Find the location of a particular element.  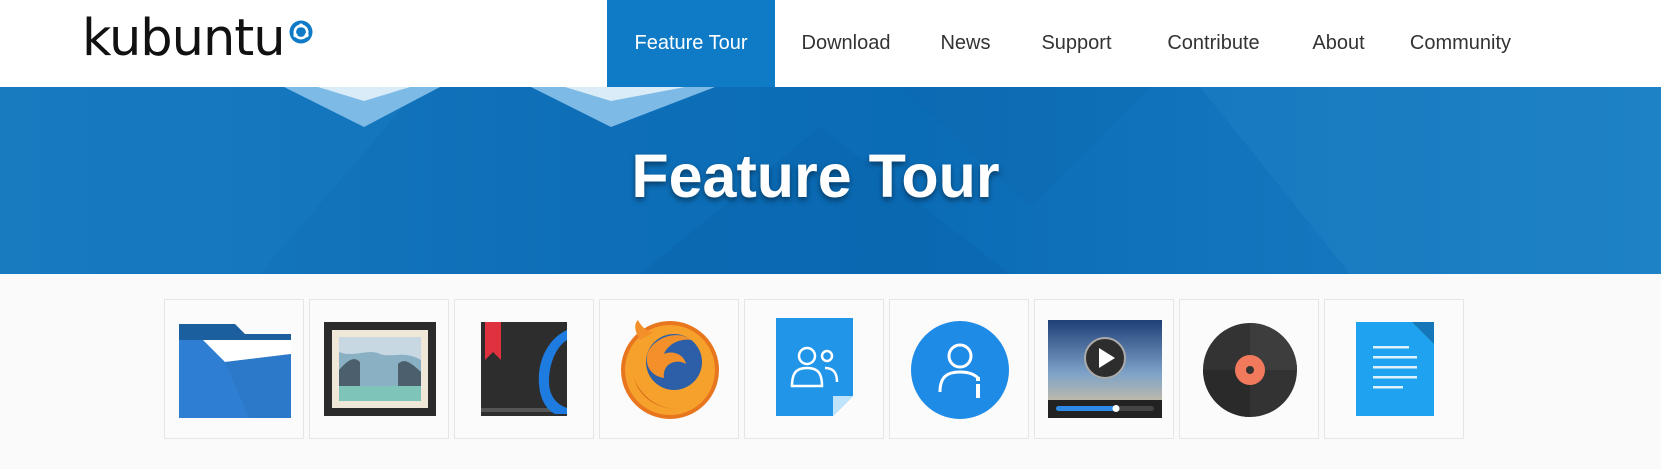

nav-news: News is located at coordinates (965, 43).